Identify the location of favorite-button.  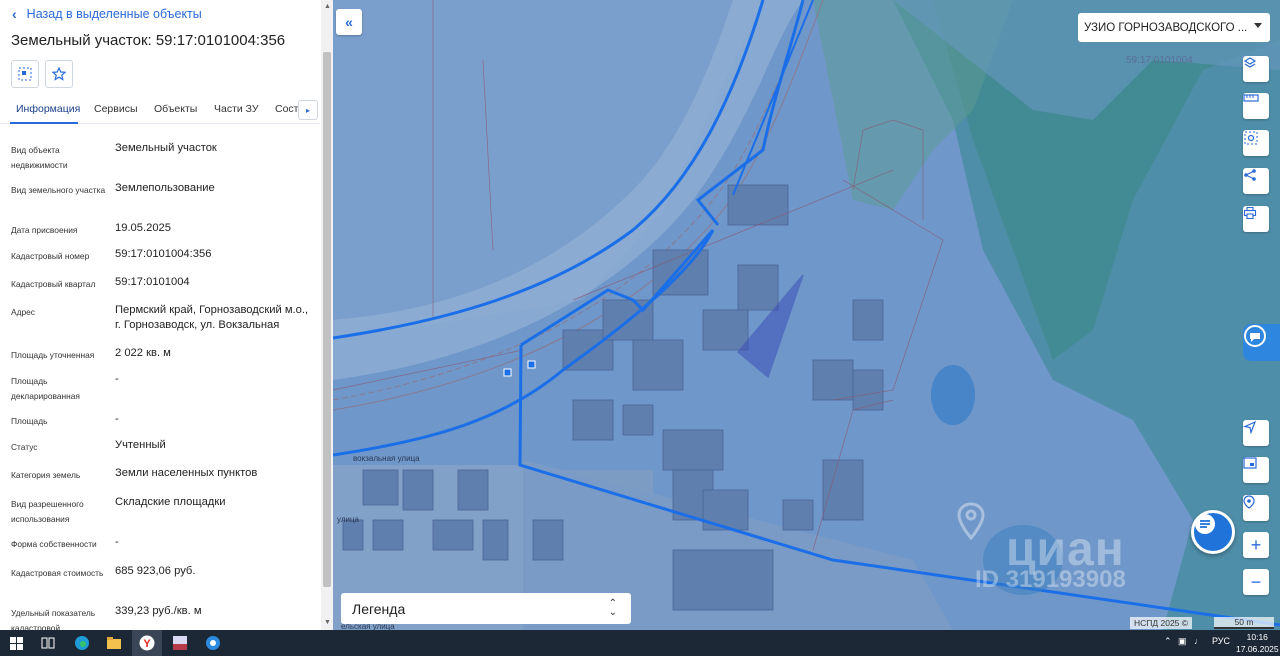
(59, 74).